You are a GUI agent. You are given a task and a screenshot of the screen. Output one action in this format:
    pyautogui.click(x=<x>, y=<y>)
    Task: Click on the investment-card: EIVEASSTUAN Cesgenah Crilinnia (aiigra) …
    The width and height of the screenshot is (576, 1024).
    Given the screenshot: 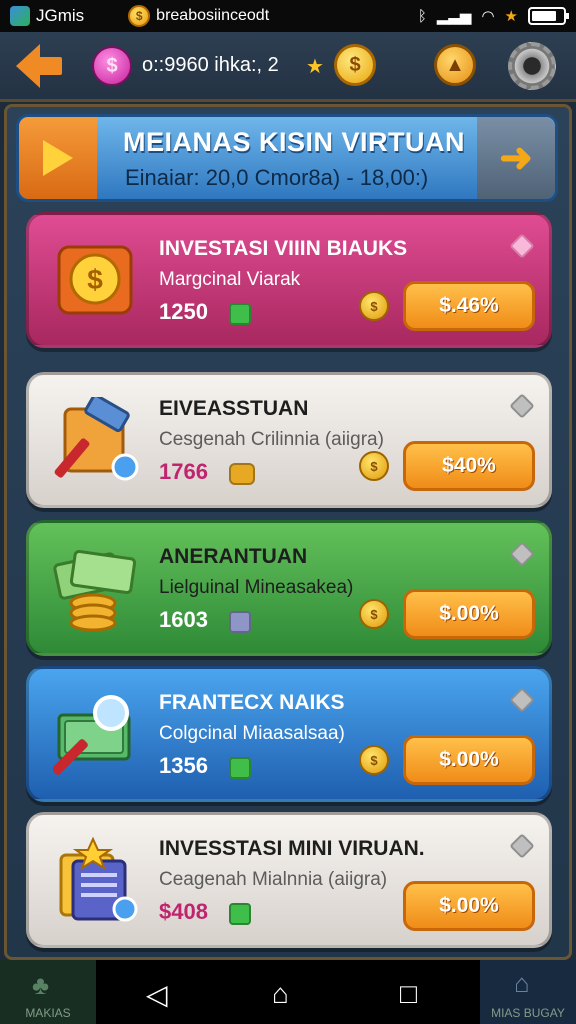 What is the action you would take?
    pyautogui.click(x=289, y=440)
    